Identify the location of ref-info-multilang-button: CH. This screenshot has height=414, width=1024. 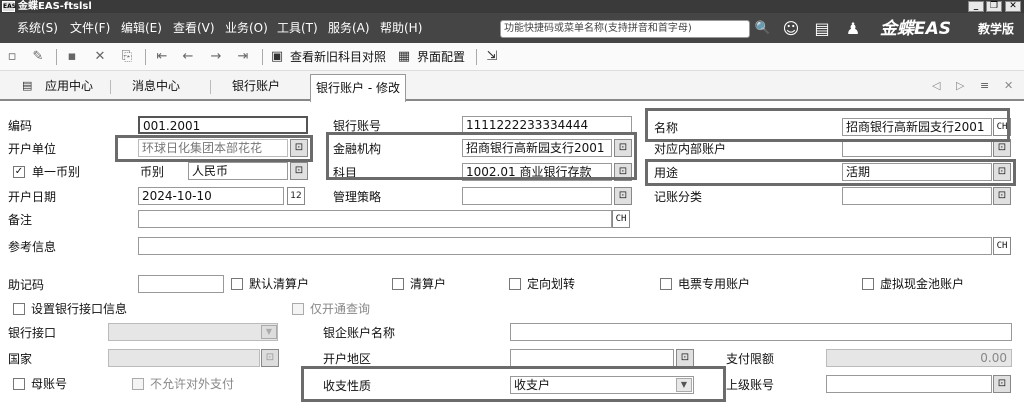
(1002, 246).